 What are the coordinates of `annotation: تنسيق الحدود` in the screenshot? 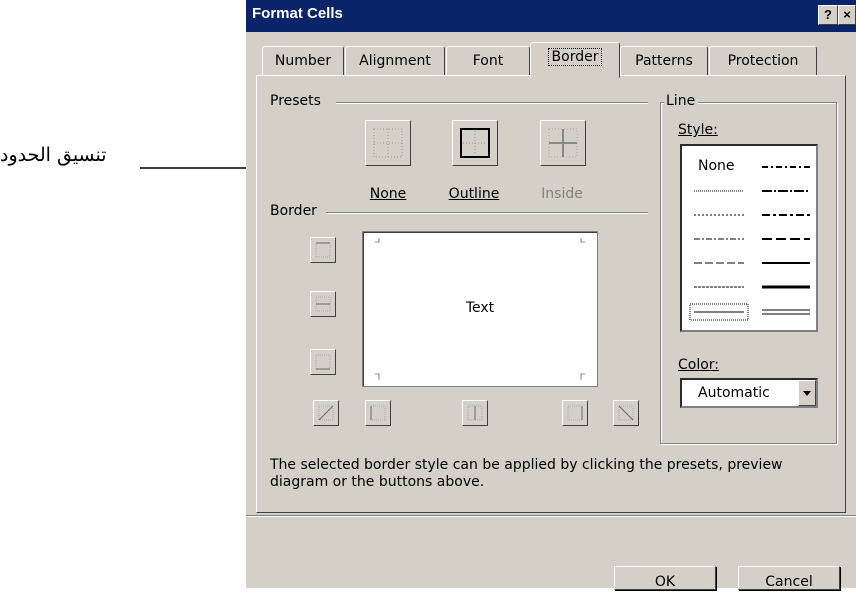 It's located at (143, 160).